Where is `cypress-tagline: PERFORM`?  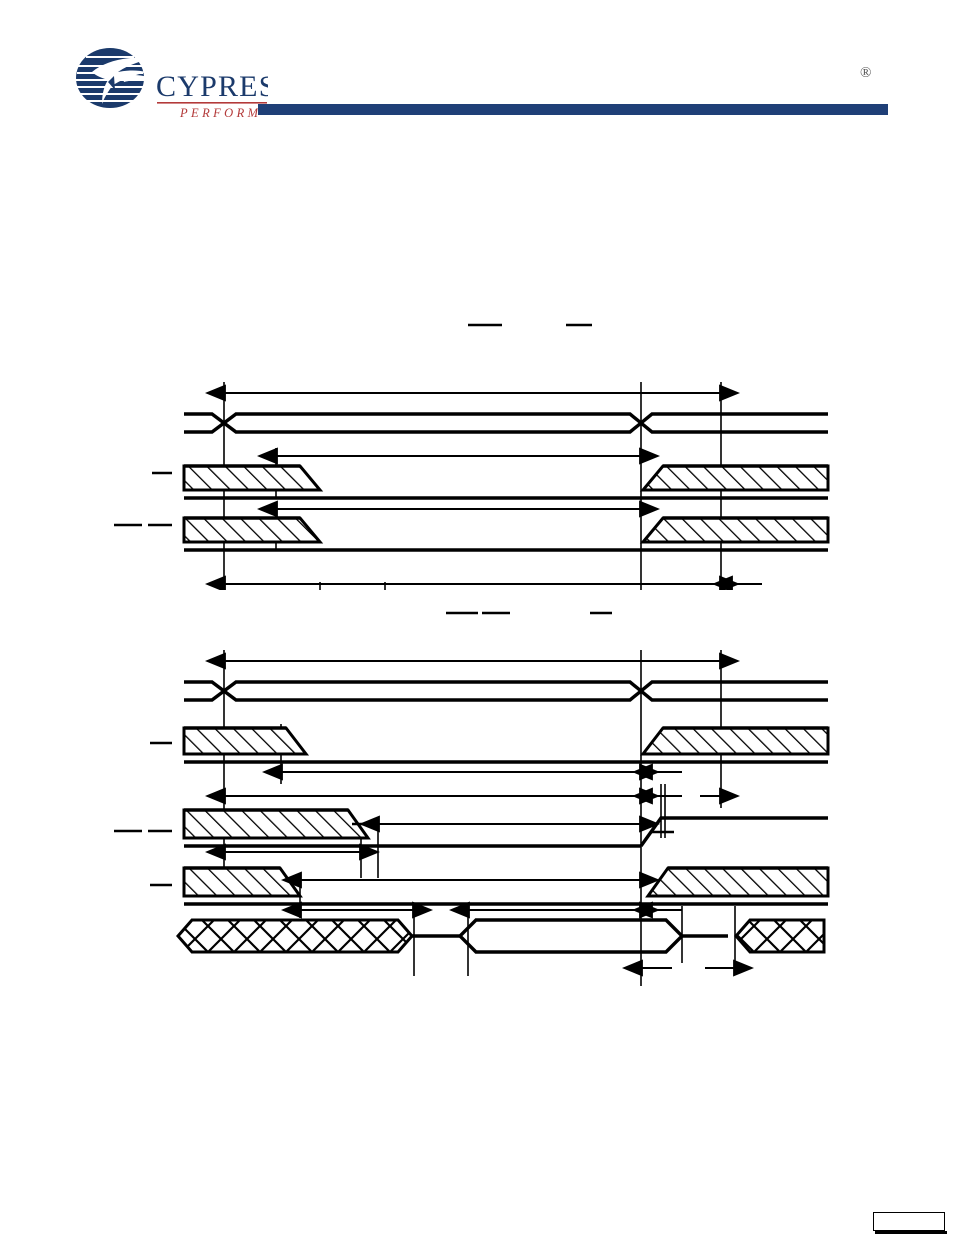 cypress-tagline: PERFORM is located at coordinates (220, 113).